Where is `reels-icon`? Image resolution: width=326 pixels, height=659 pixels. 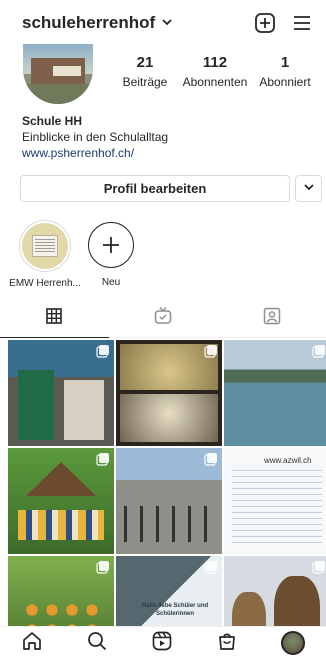
reels-icon is located at coordinates (162, 643).